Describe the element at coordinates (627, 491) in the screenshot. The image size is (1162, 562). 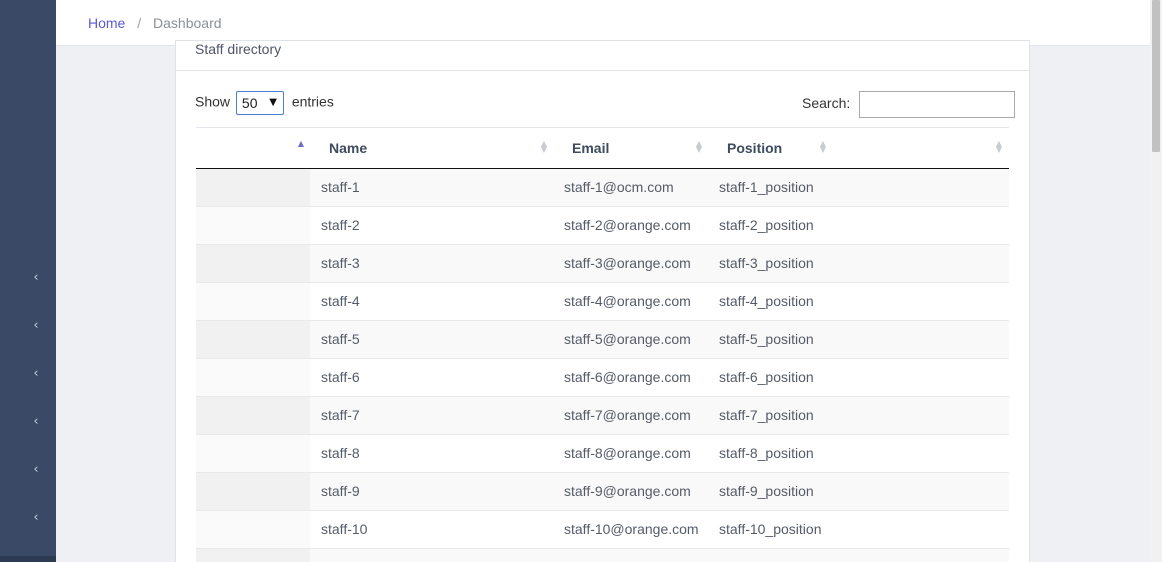
I see `table-cell-email: staff-9@orange.com` at that location.